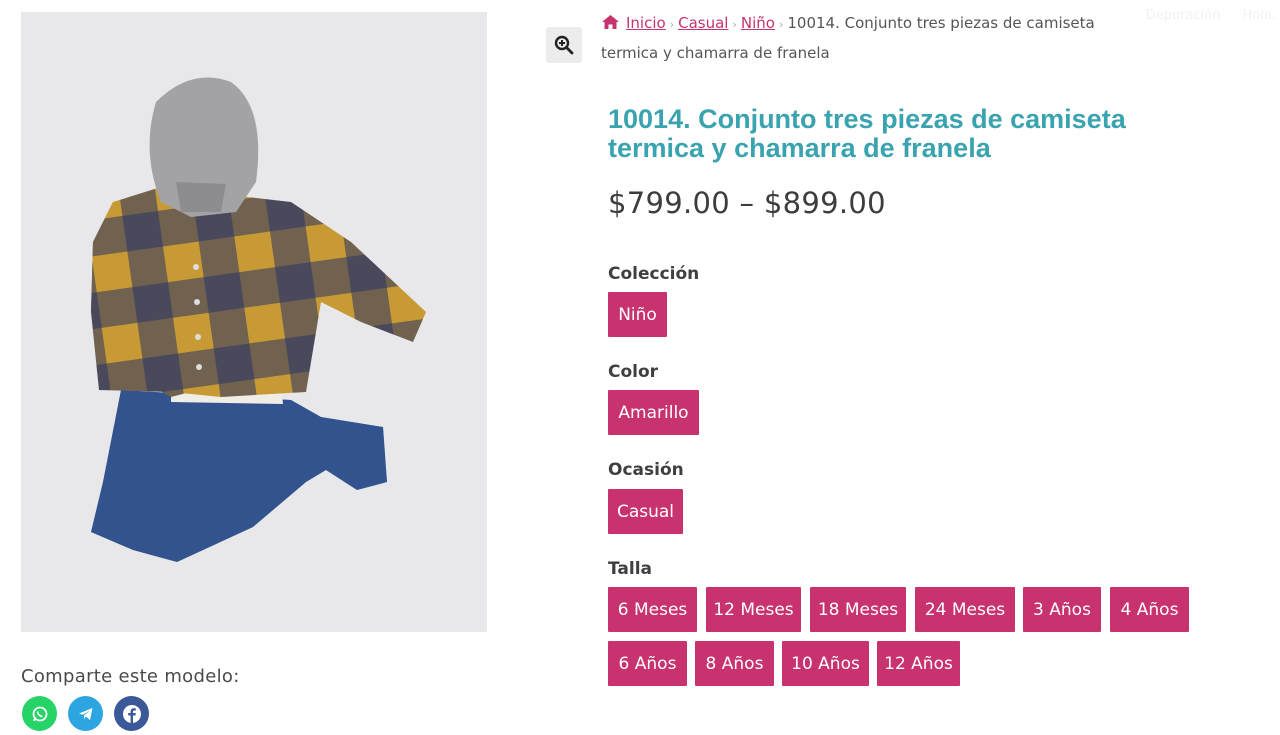 The image size is (1280, 735). I want to click on debug-link: Depuración, so click(1183, 15).